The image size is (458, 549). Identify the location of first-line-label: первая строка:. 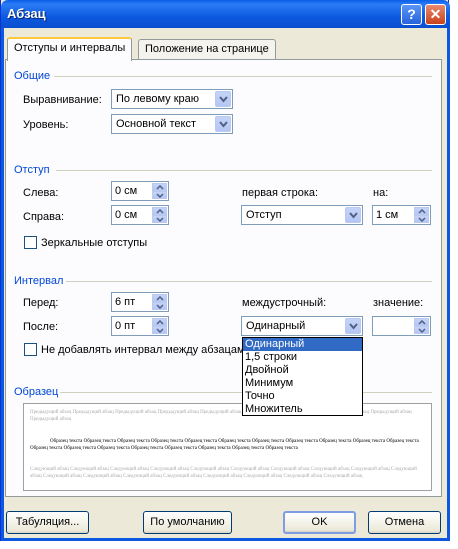
(280, 193).